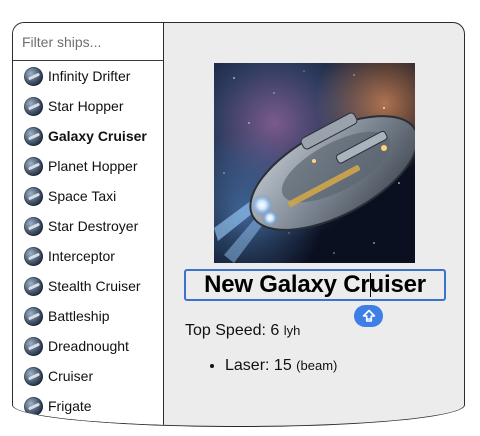  Describe the element at coordinates (249, 365) in the screenshot. I see `weapon-label: Laser:` at that location.